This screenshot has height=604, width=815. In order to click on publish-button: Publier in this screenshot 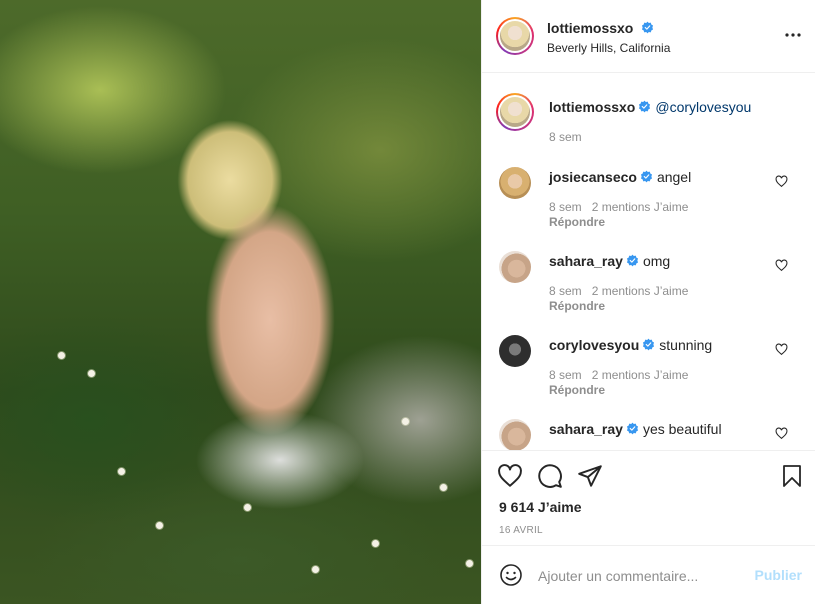, I will do `click(778, 575)`.